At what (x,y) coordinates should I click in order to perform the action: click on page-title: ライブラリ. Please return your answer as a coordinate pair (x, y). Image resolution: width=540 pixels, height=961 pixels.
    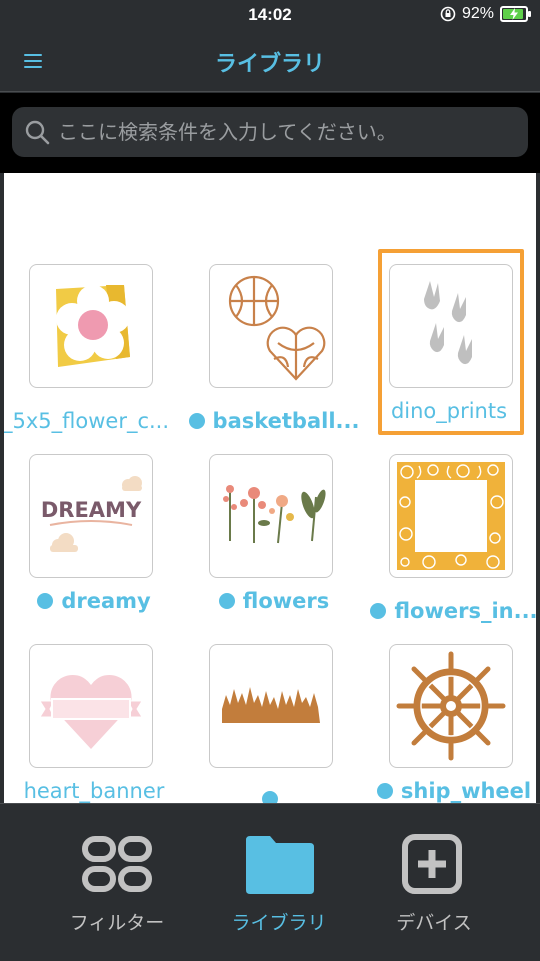
    Looking at the image, I should click on (269, 64).